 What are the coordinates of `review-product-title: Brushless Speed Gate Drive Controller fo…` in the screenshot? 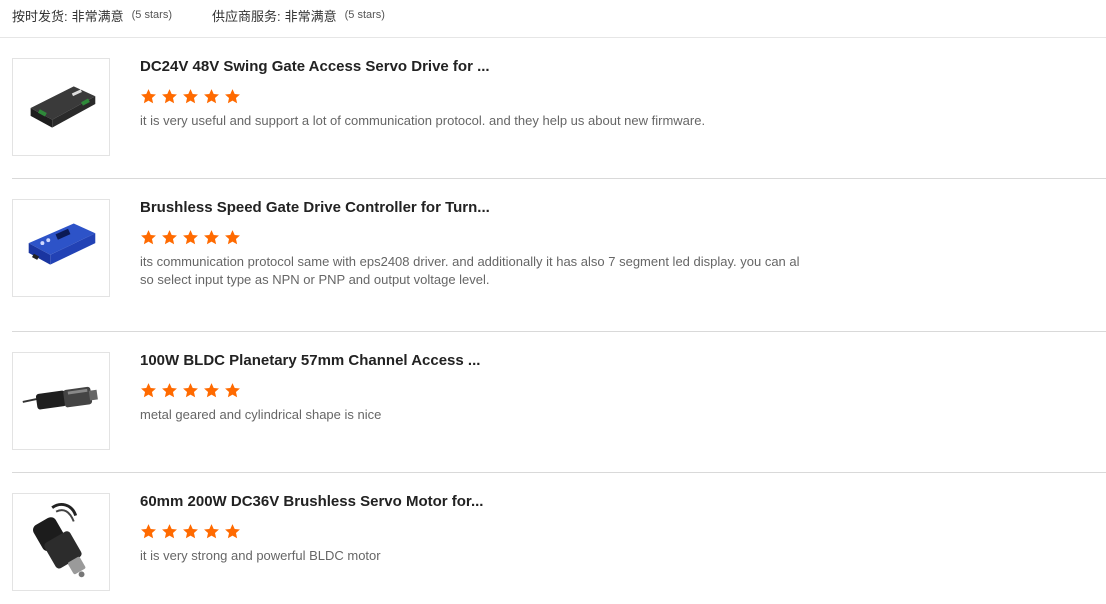 It's located at (470, 208).